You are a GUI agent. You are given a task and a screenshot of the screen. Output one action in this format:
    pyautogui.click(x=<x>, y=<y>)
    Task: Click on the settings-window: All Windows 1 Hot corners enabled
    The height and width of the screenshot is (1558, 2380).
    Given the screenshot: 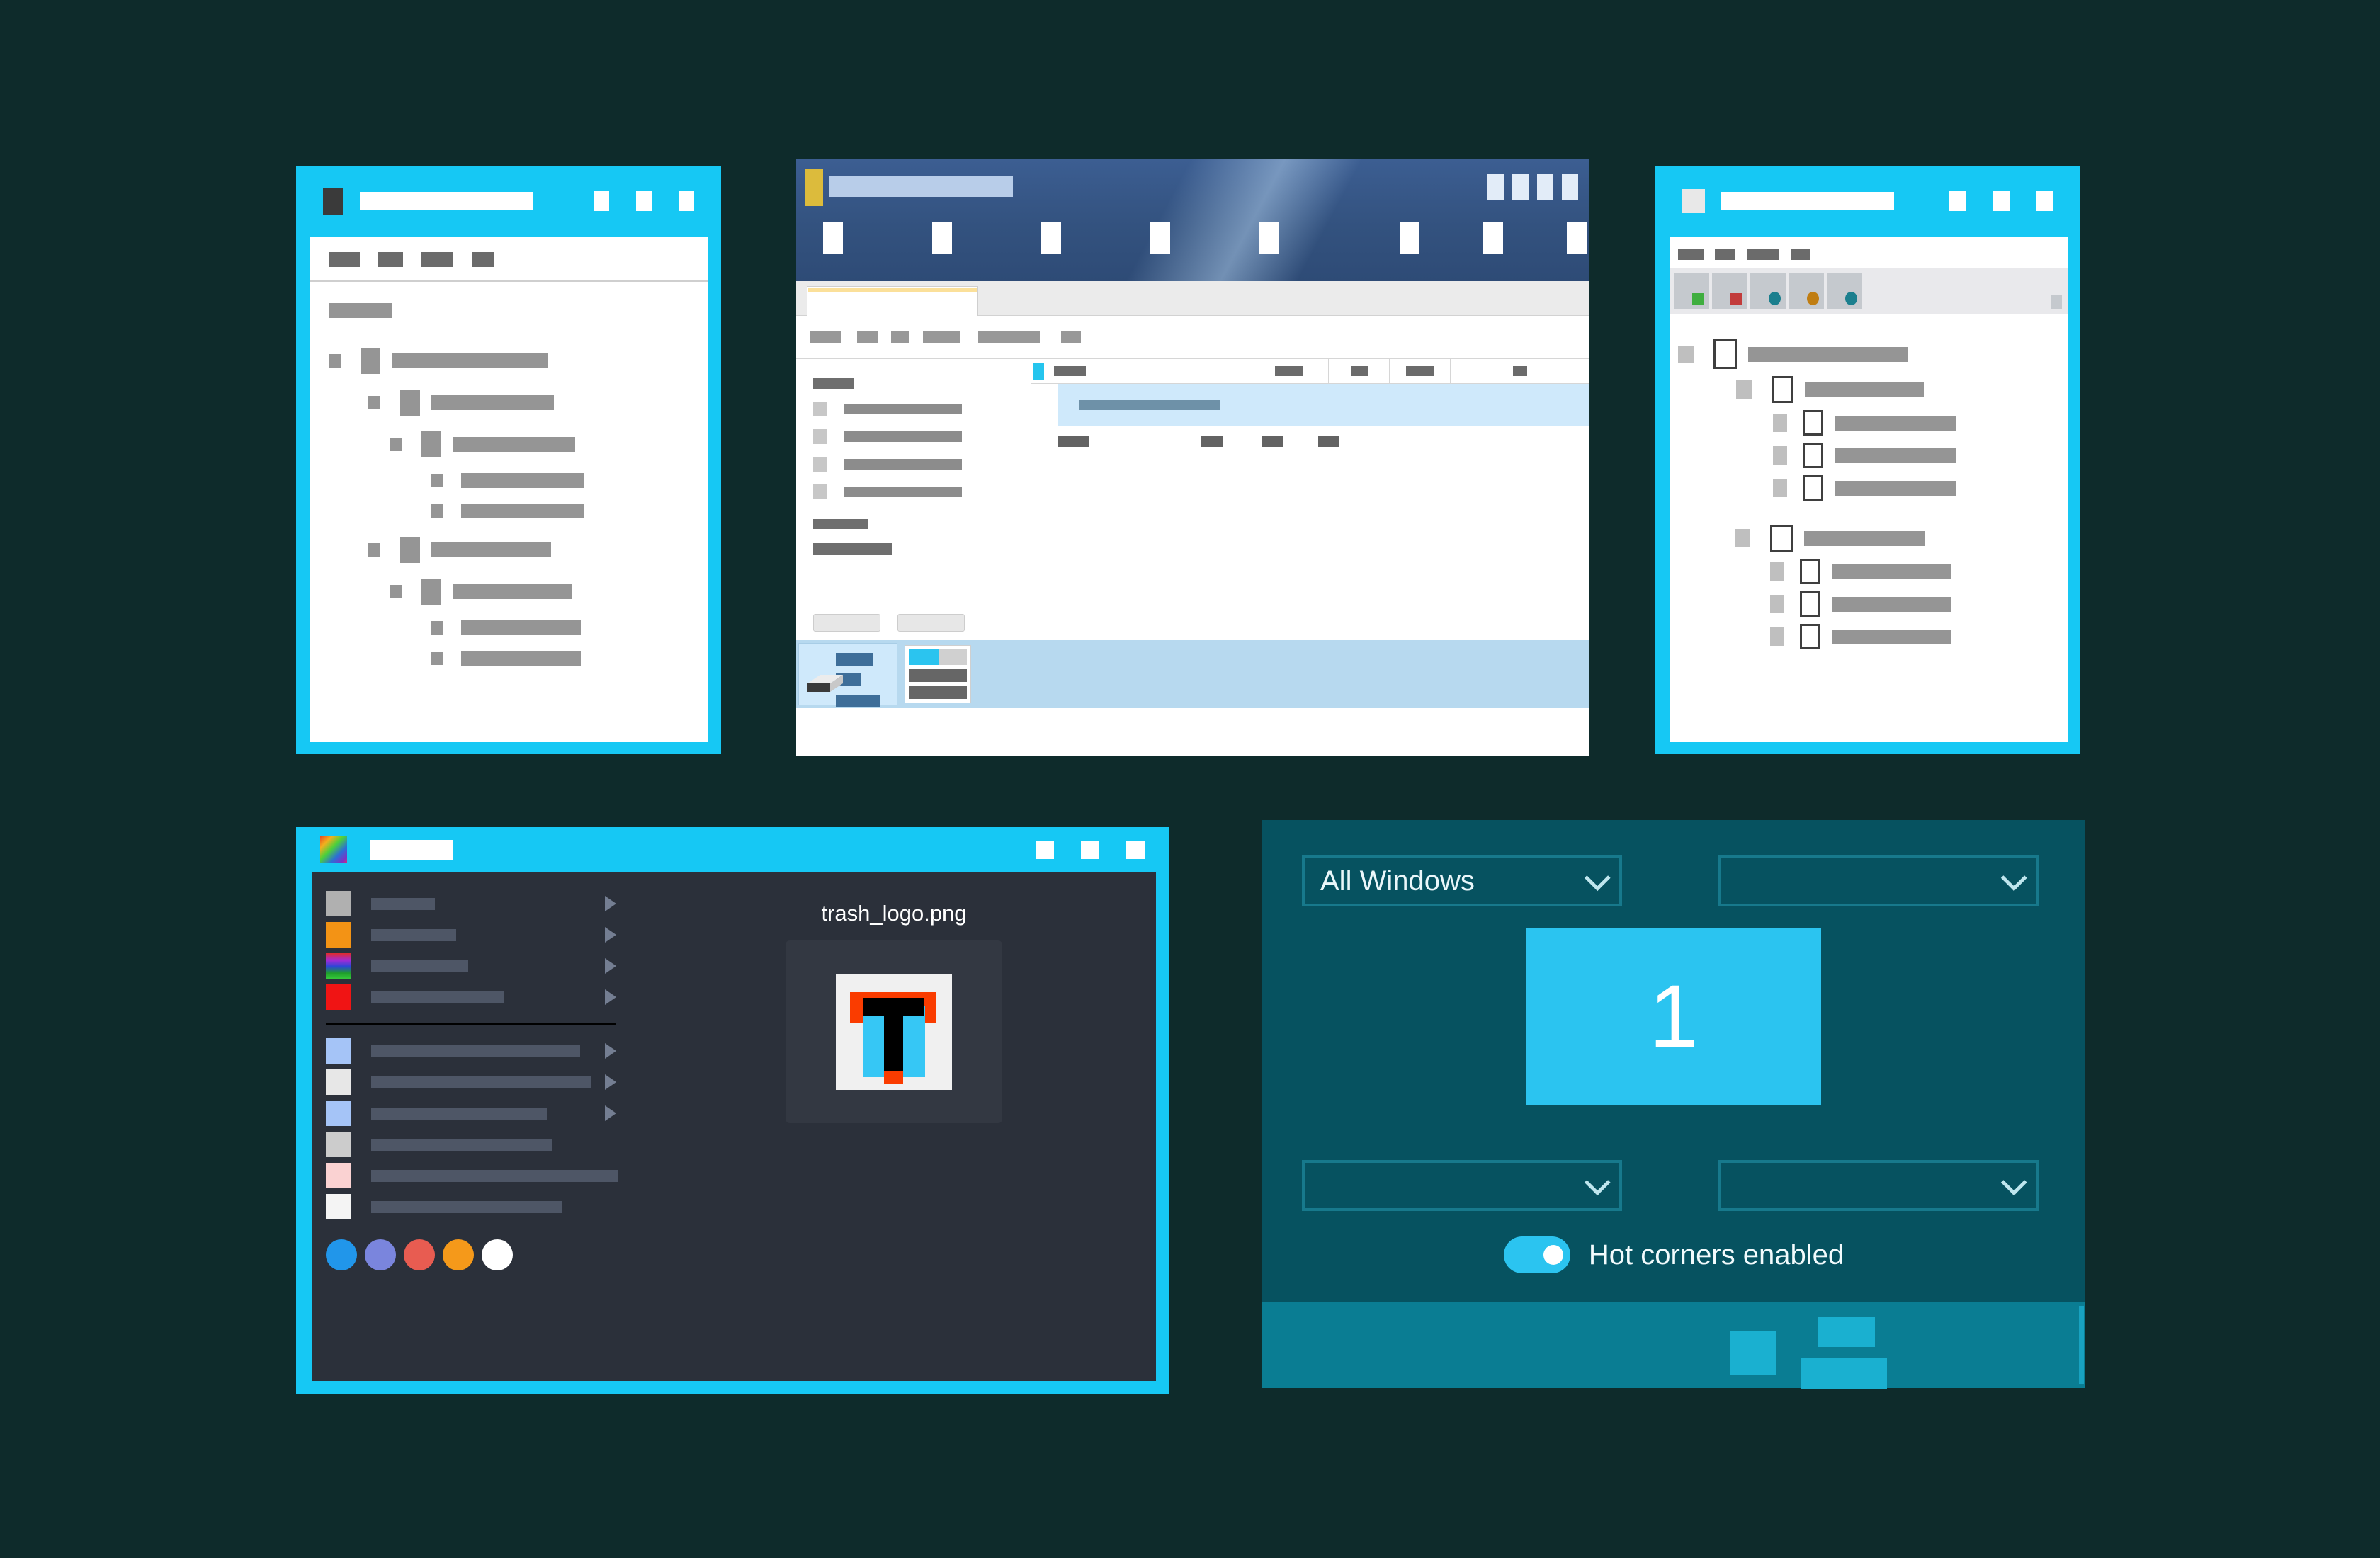 What is the action you would take?
    pyautogui.click(x=1674, y=1104)
    